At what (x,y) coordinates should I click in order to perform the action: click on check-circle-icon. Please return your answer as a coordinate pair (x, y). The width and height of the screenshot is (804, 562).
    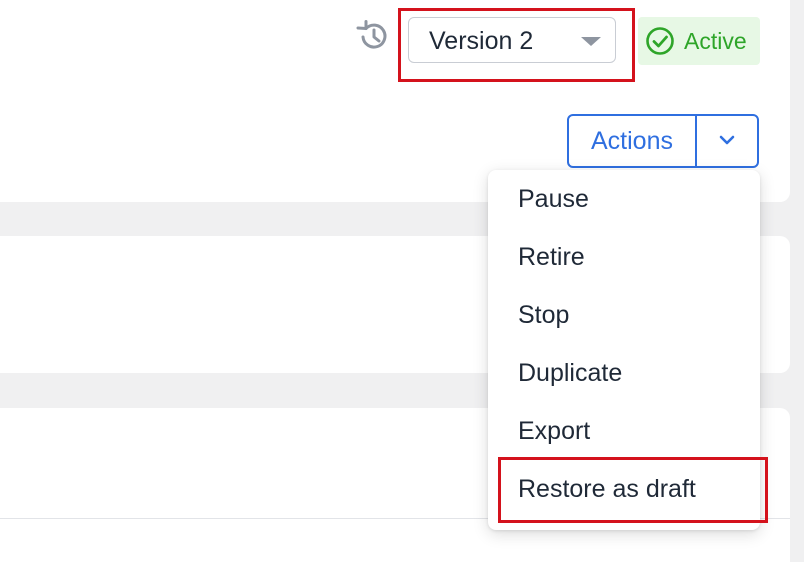
    Looking at the image, I should click on (660, 41).